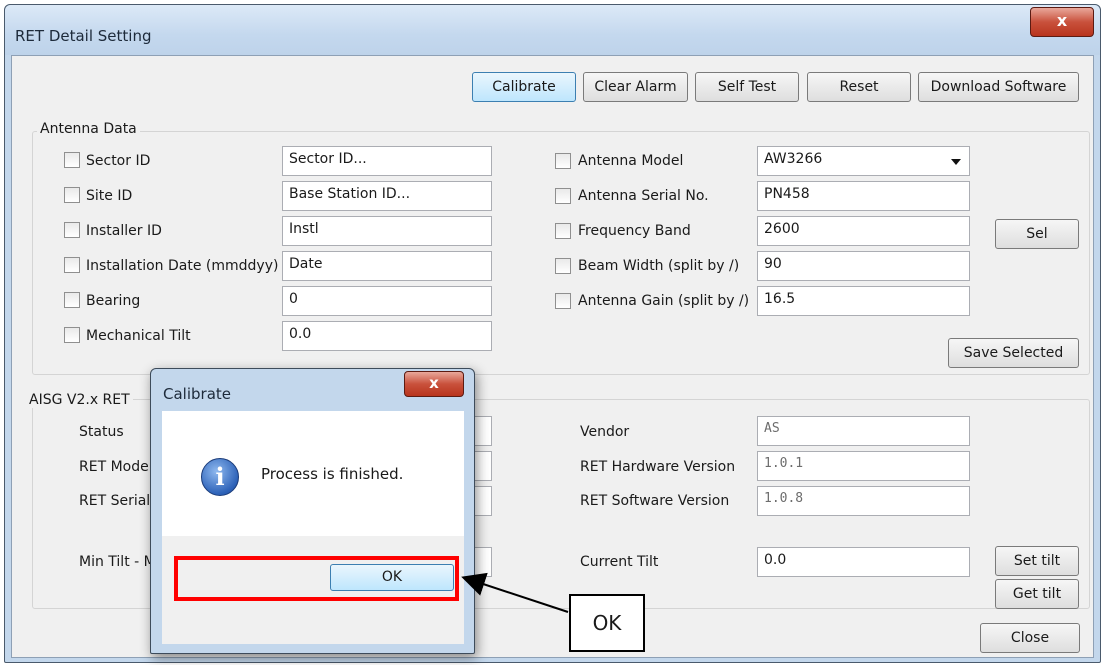  I want to click on callout-arrow, so click(515, 592).